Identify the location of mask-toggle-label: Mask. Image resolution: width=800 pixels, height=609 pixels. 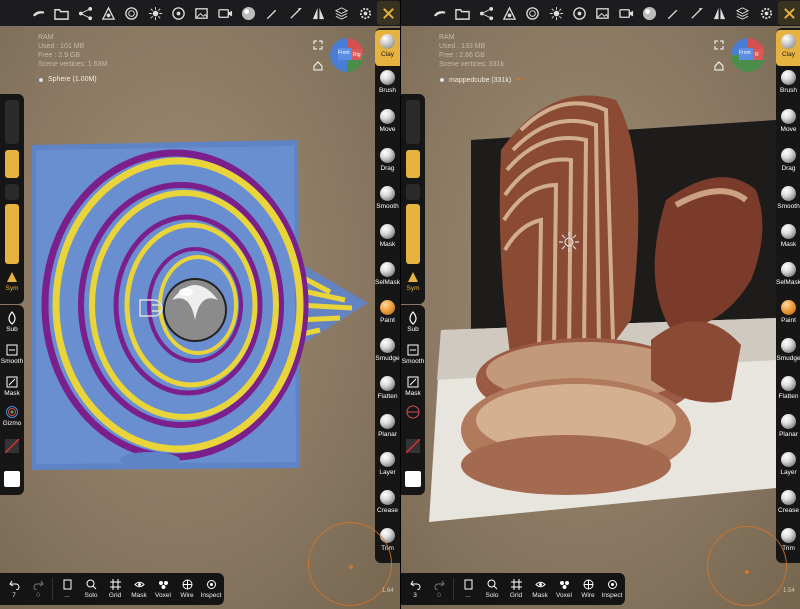
(540, 595).